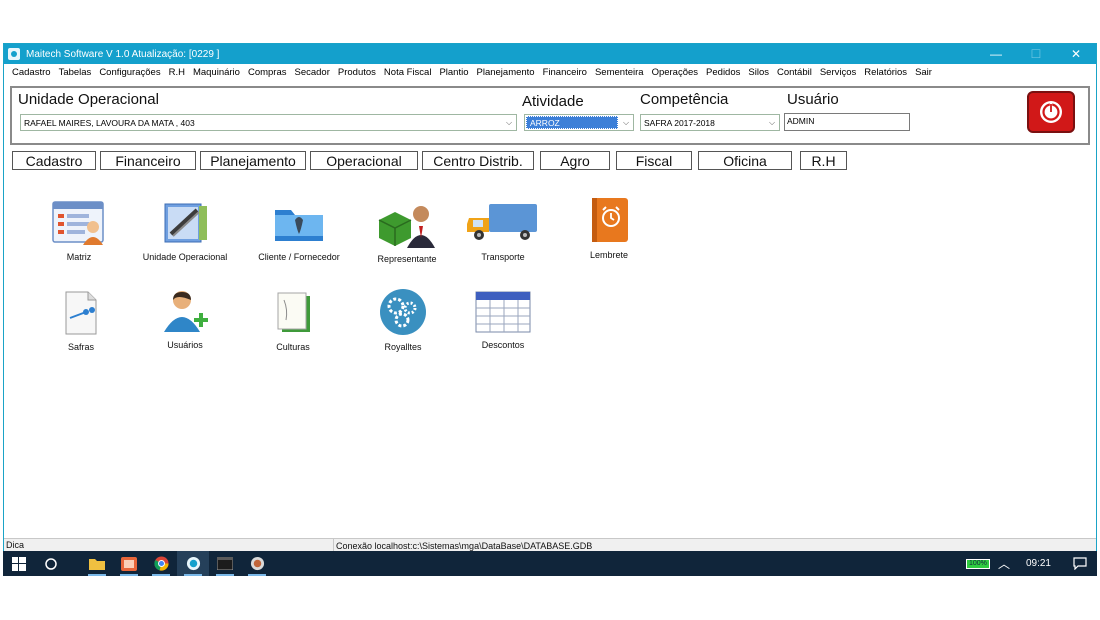 The image size is (1100, 620). I want to click on menu-pedidos: Pedidos, so click(723, 72).